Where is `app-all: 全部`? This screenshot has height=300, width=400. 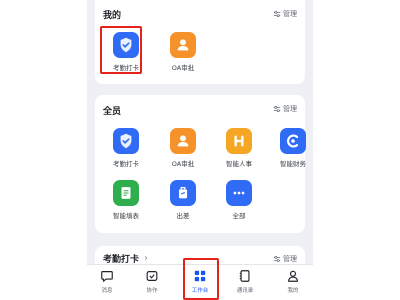
app-all: 全部 is located at coordinates (239, 200).